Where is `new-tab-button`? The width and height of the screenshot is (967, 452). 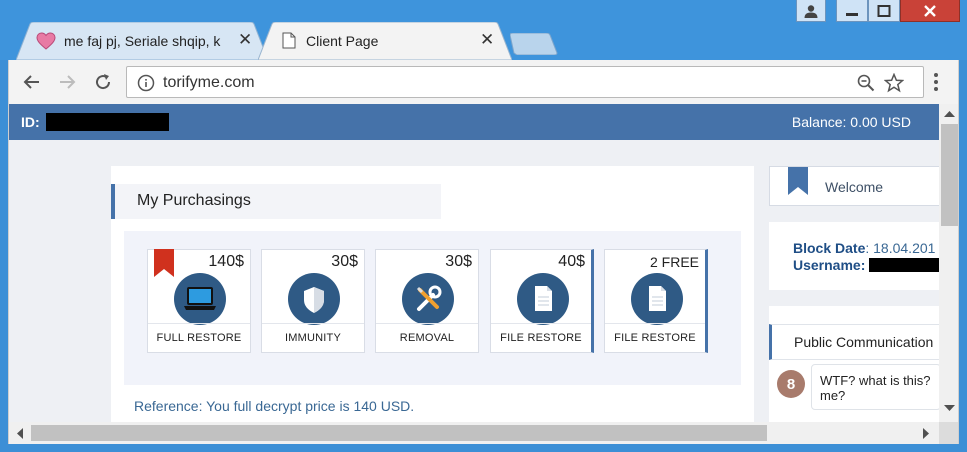
new-tab-button is located at coordinates (533, 46).